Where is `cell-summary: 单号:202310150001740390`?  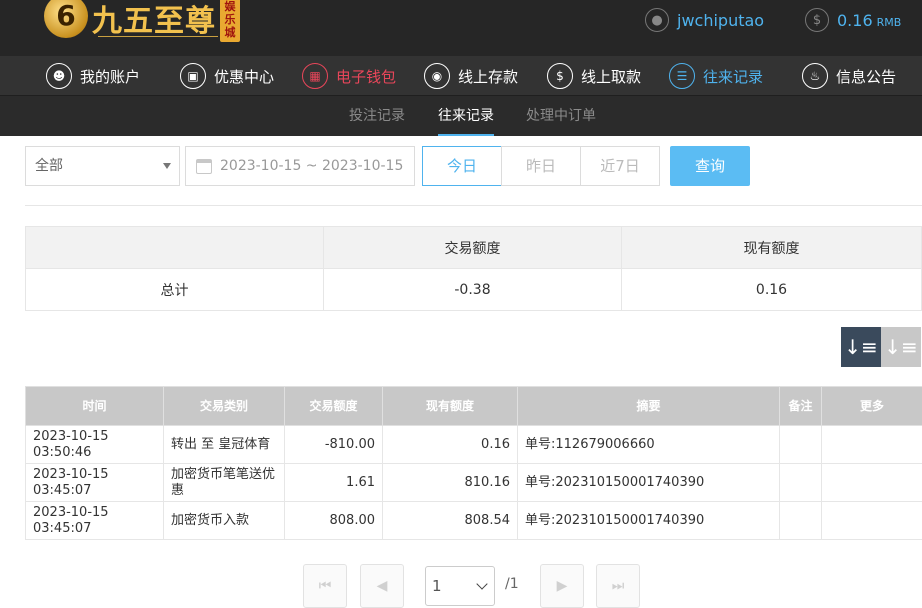
cell-summary: 单号:202310150001740390 is located at coordinates (649, 483).